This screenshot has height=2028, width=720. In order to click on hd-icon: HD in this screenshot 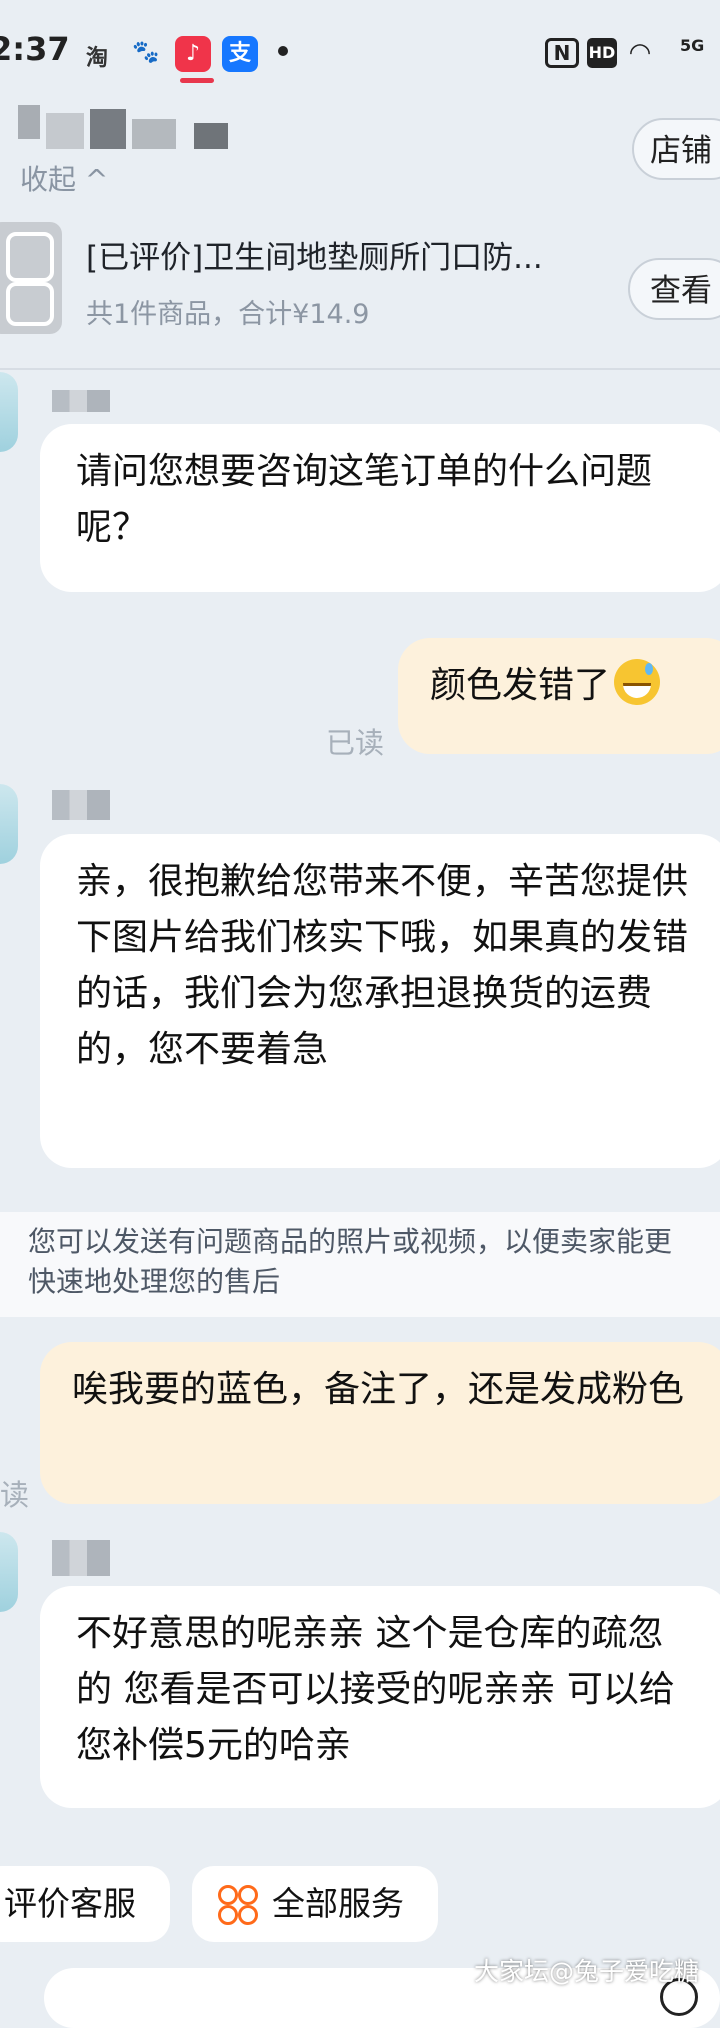, I will do `click(602, 53)`.